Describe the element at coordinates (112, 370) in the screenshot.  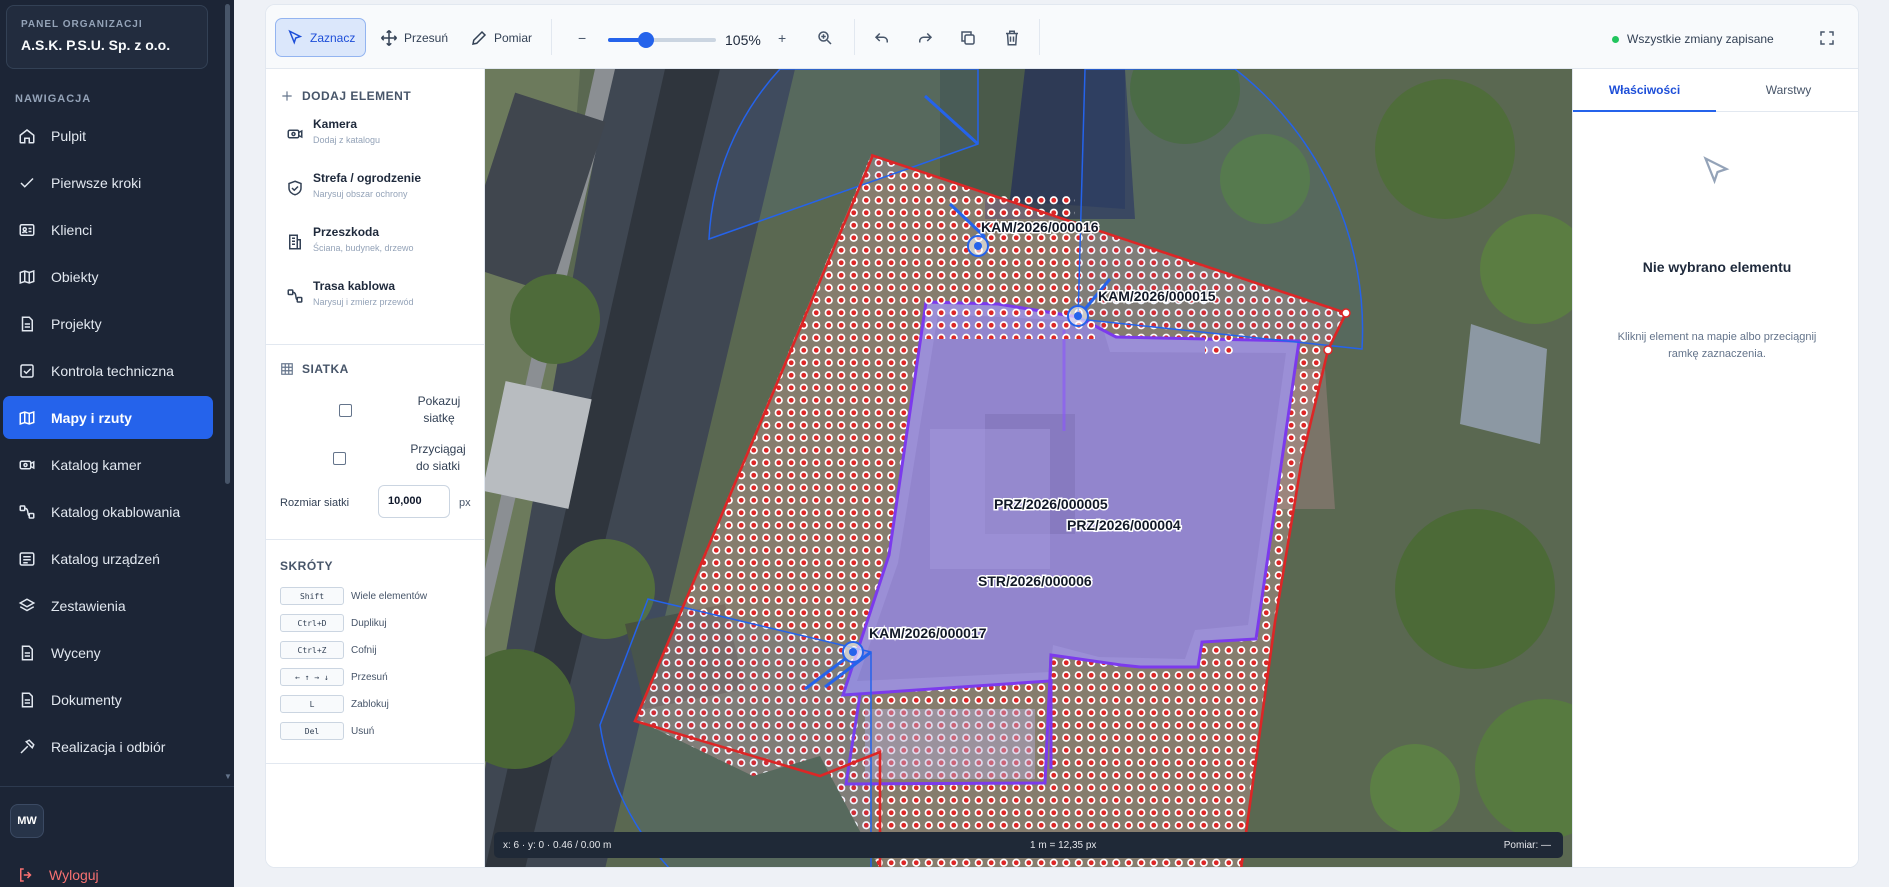
I see `sidebar-item-label: Kontrola techniczna` at that location.